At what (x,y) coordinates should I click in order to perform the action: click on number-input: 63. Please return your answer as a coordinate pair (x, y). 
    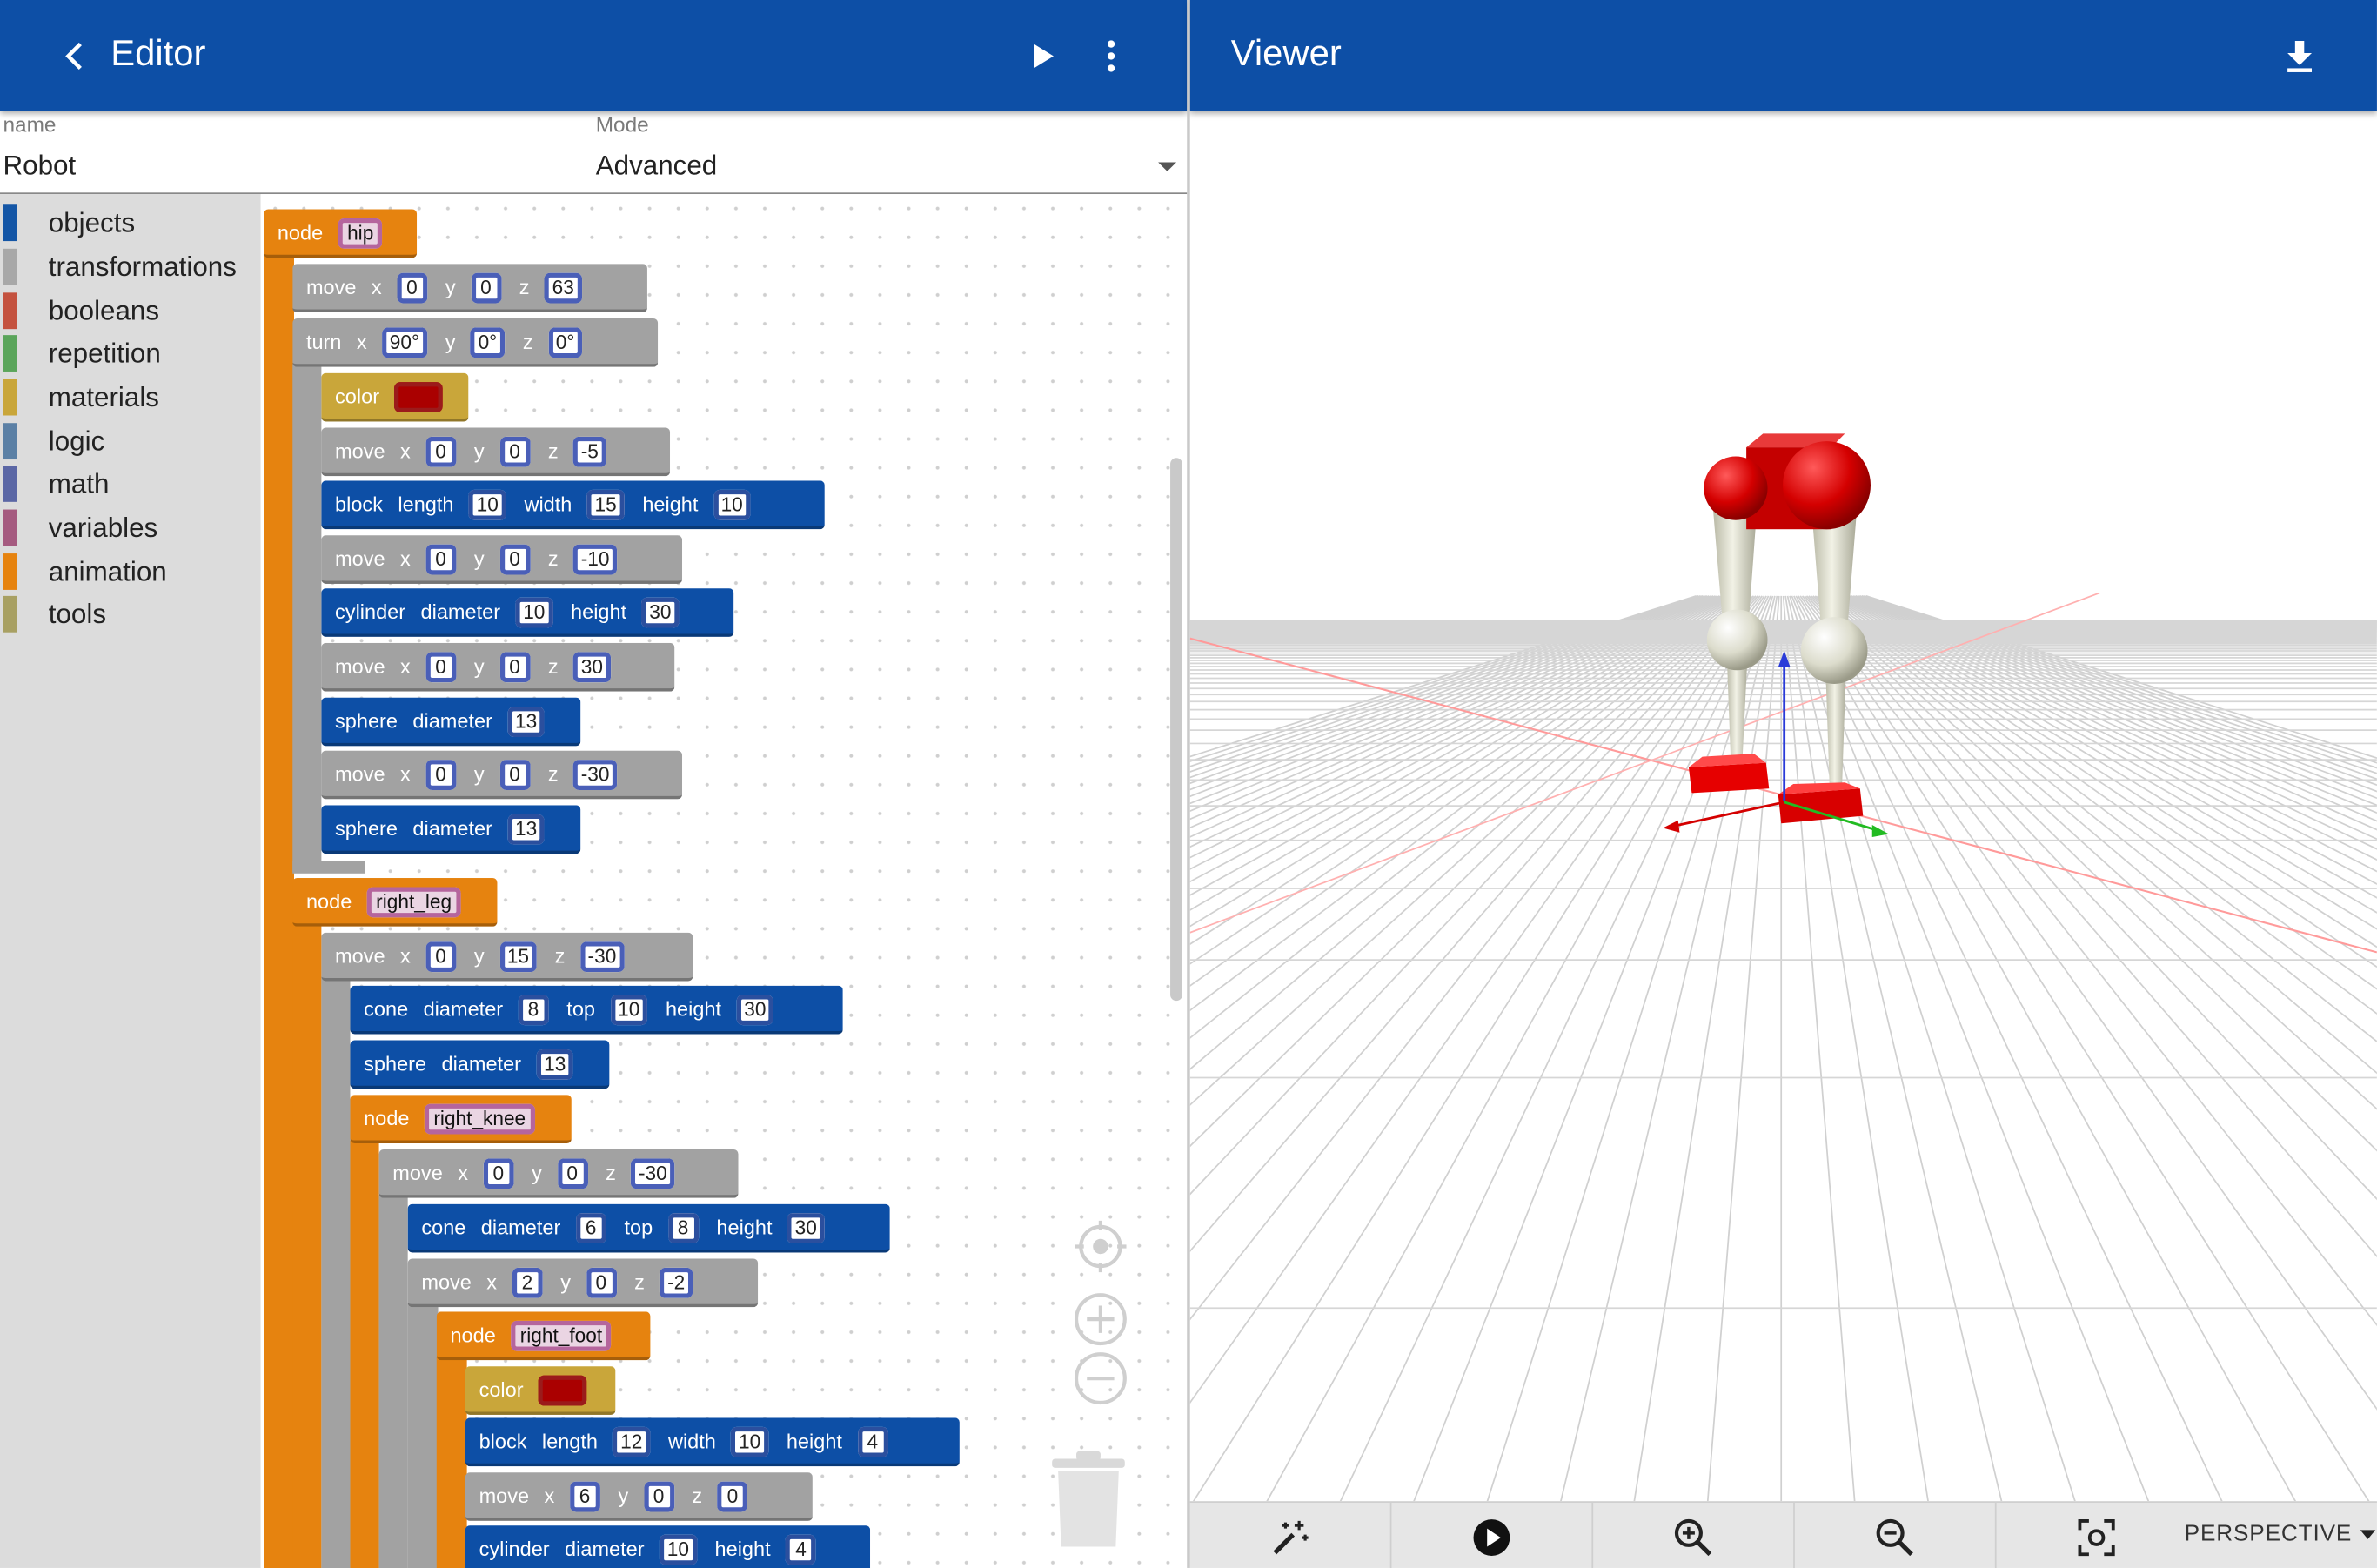
    Looking at the image, I should click on (563, 289).